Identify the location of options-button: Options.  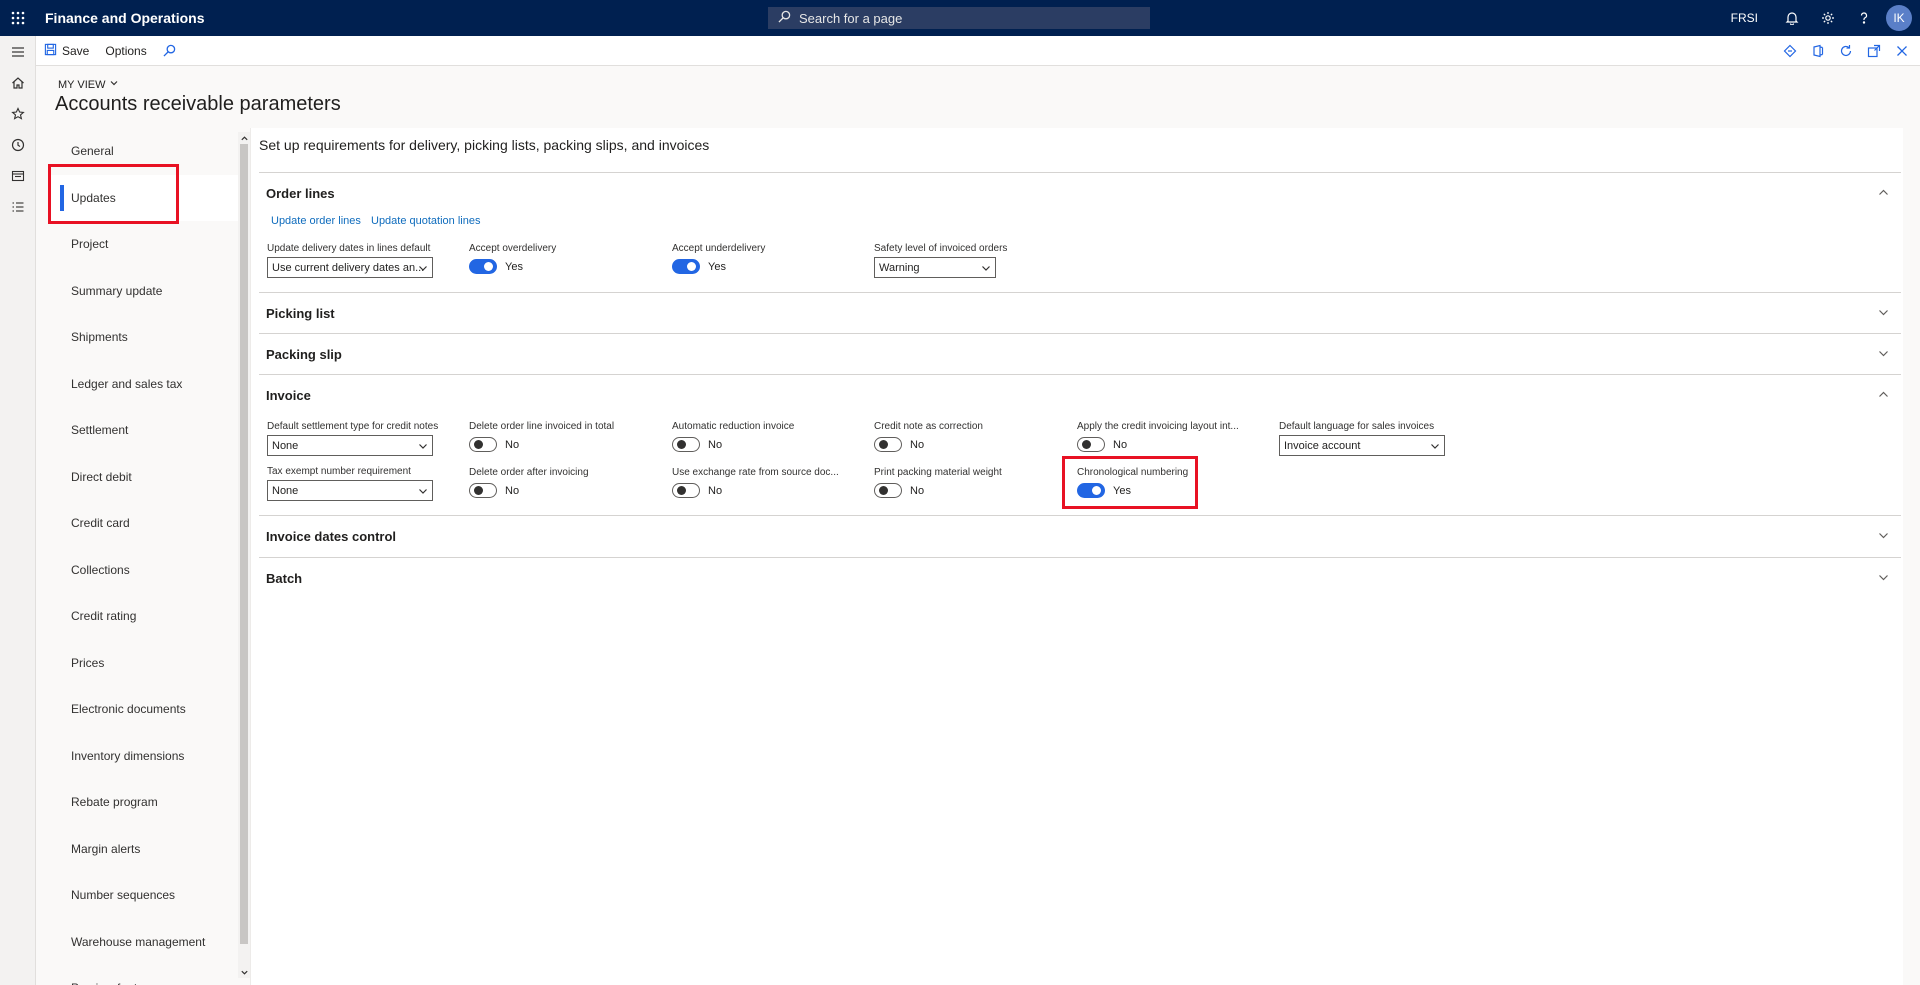
(125, 51).